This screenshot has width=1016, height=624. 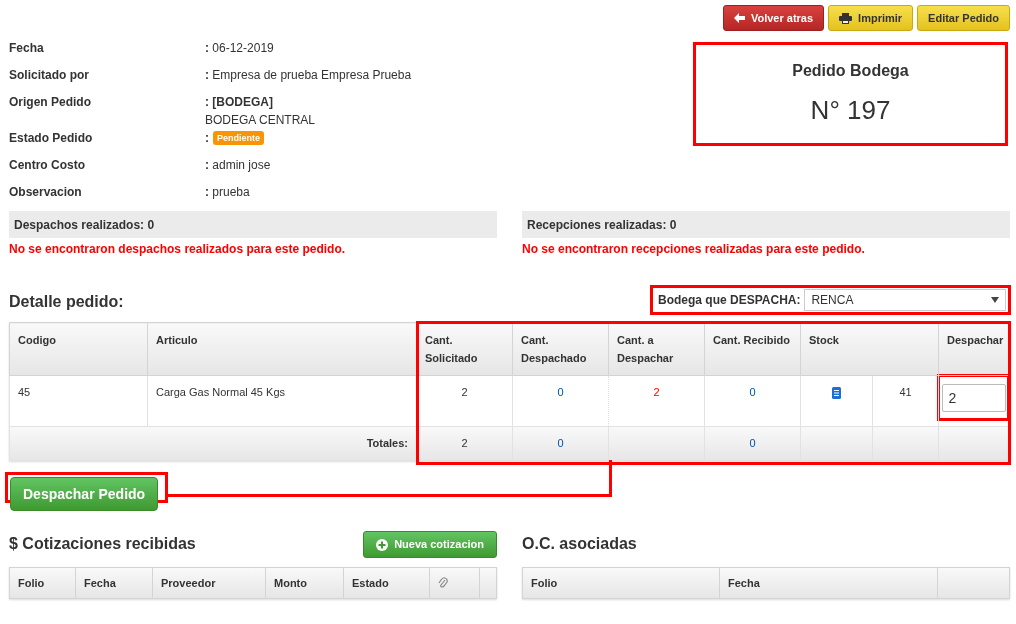 I want to click on field-value: : 06-12-2019, so click(x=239, y=48).